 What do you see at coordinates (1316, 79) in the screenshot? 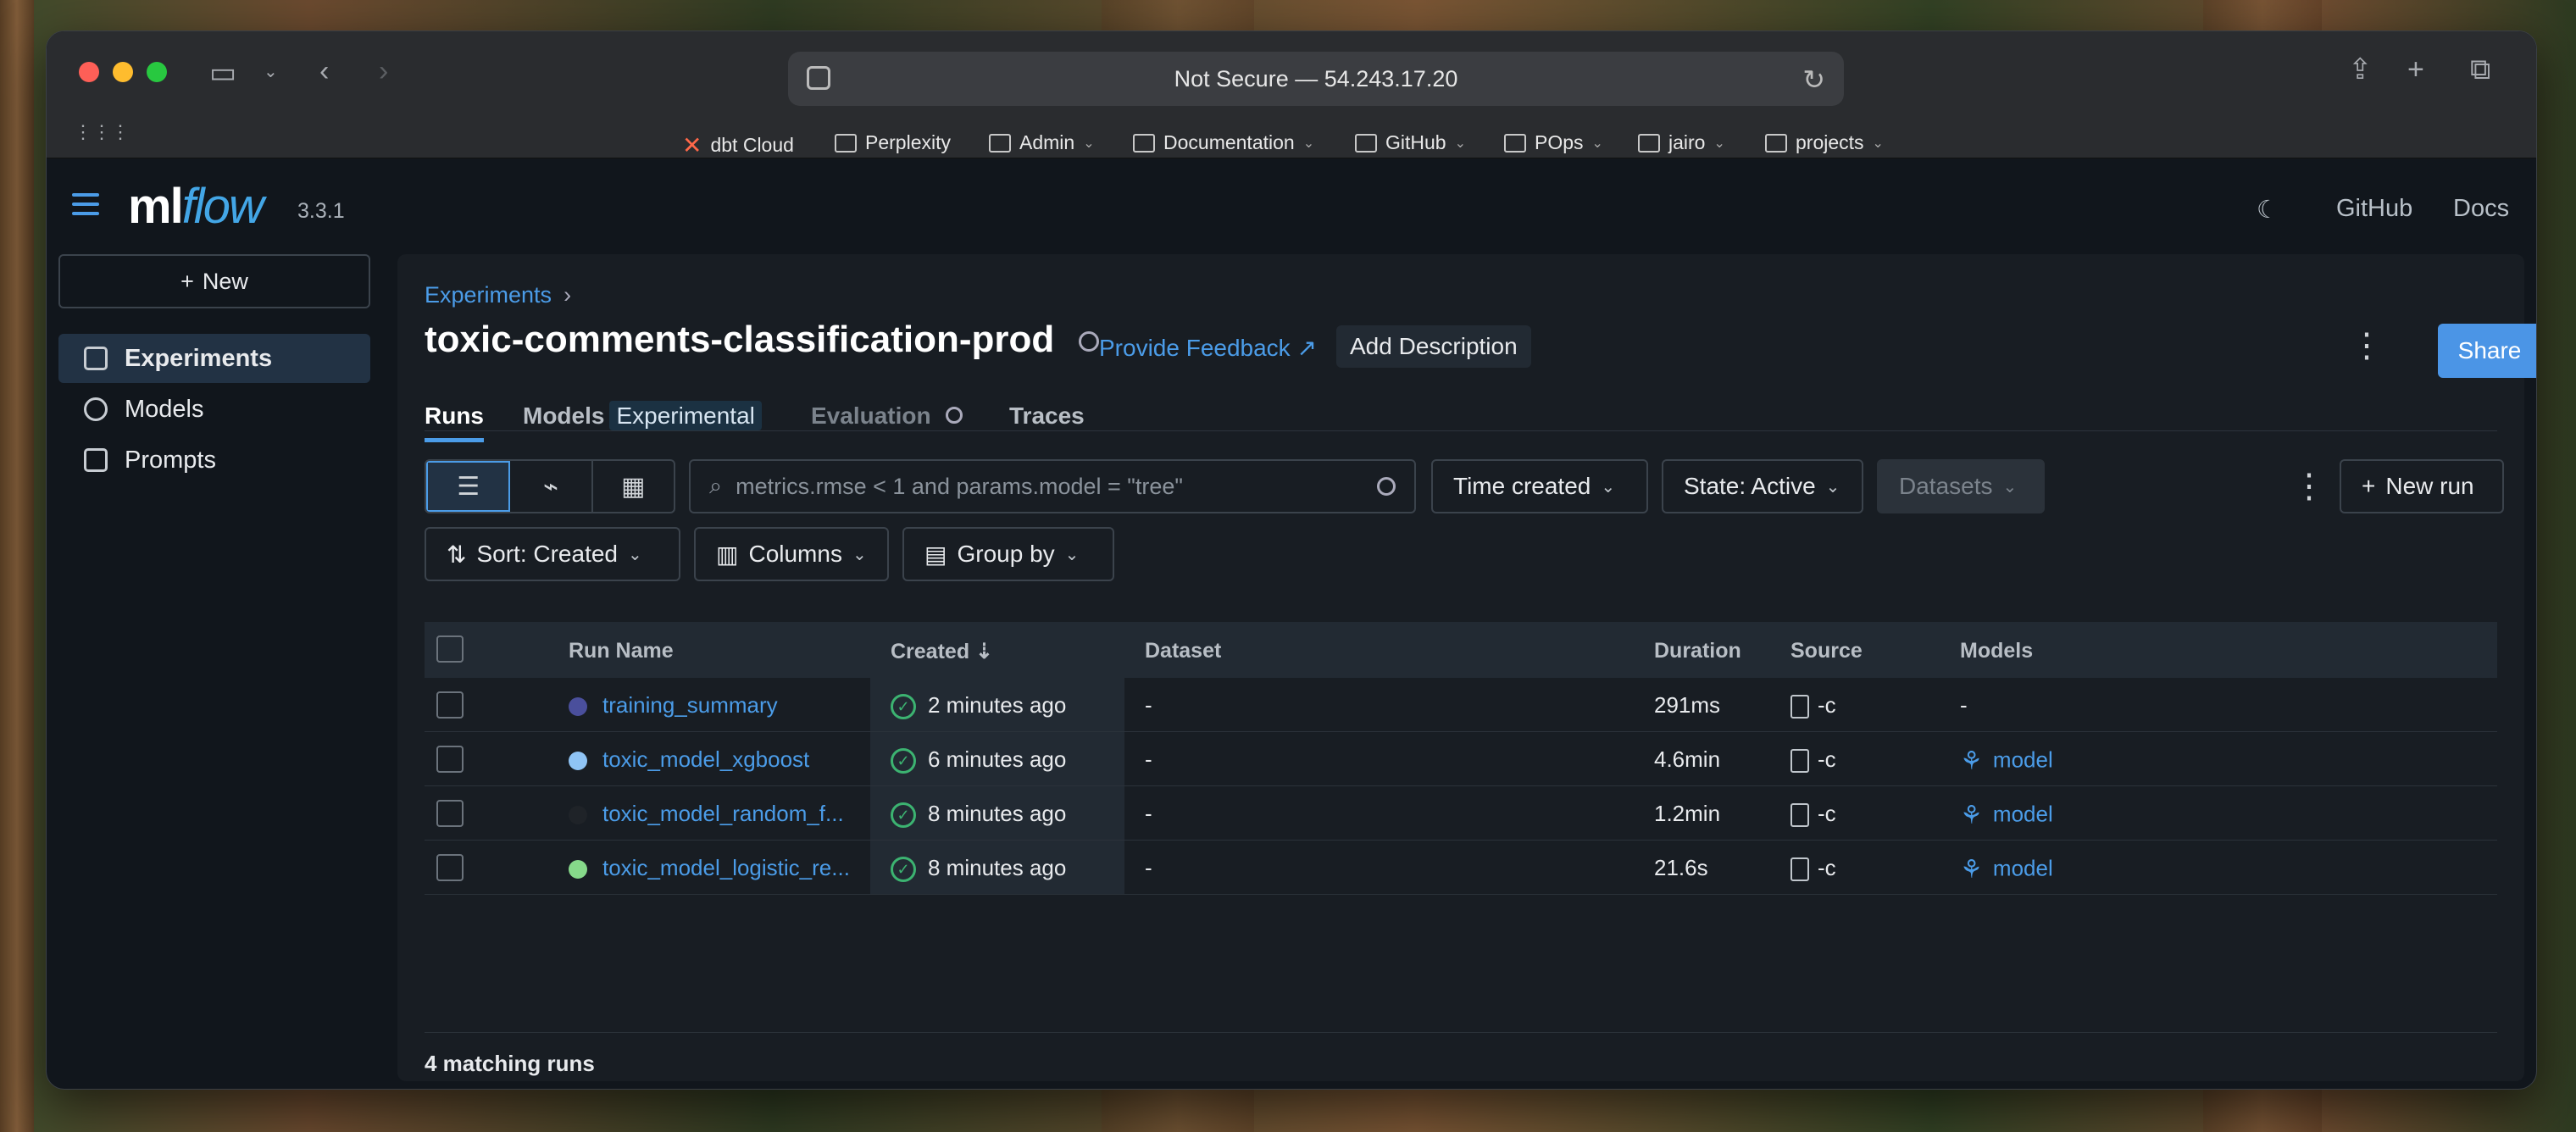
I see `address-bar: Not Secure — 54.243.17.20 ↻` at bounding box center [1316, 79].